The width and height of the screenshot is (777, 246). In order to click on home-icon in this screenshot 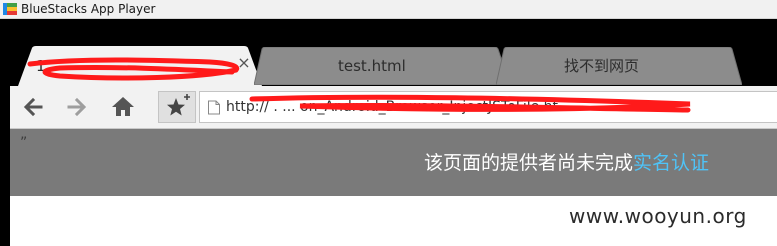, I will do `click(123, 107)`.